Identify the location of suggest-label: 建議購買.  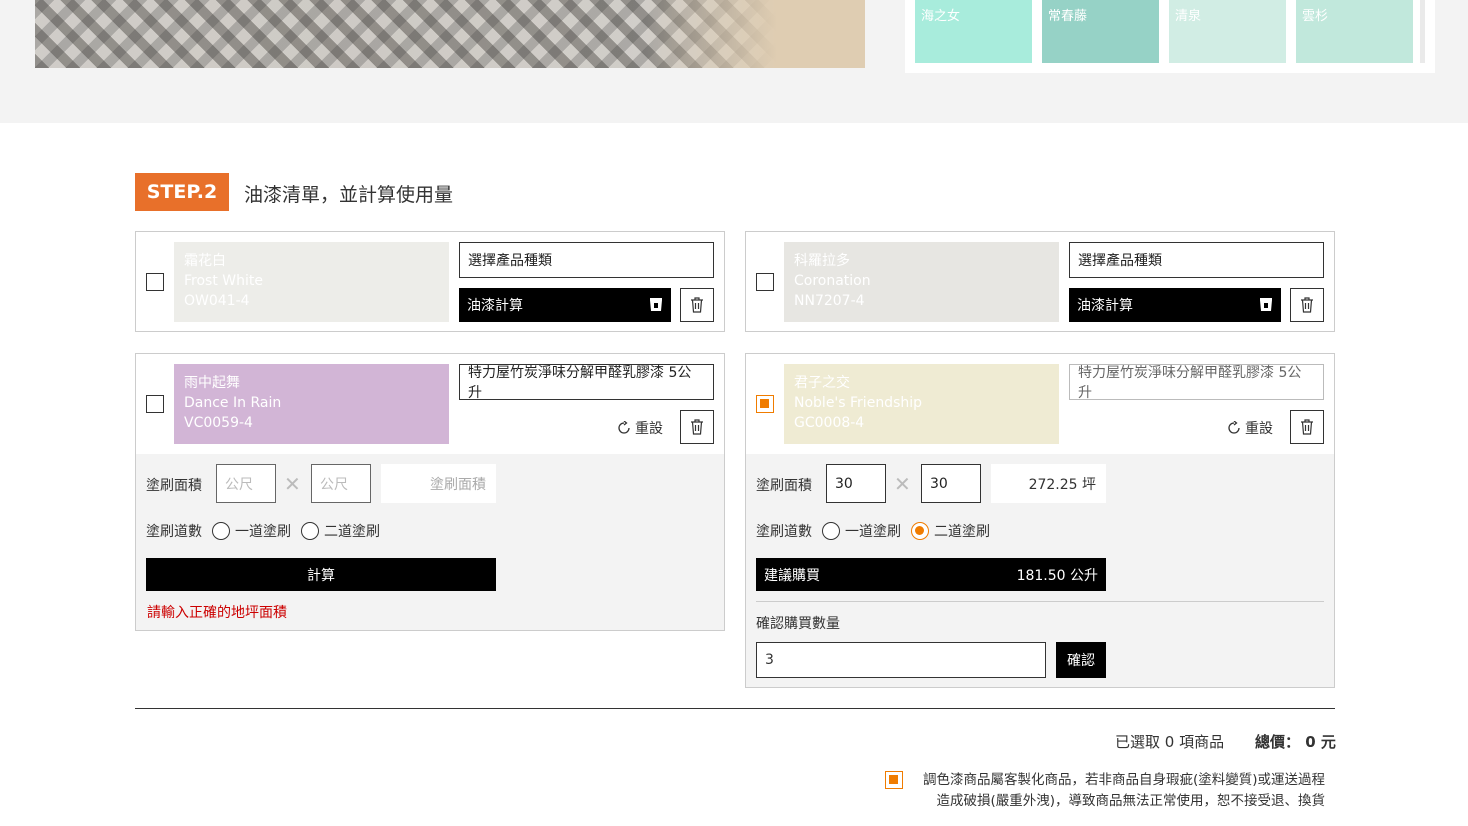
(792, 575).